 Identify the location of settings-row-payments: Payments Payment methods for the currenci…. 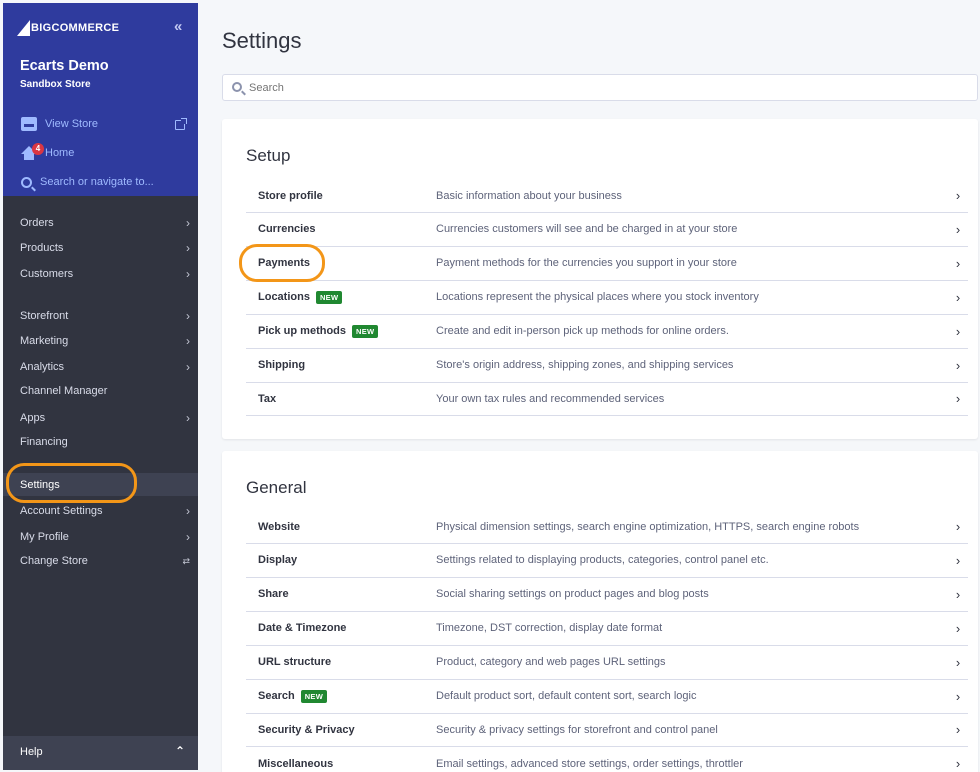
(607, 264).